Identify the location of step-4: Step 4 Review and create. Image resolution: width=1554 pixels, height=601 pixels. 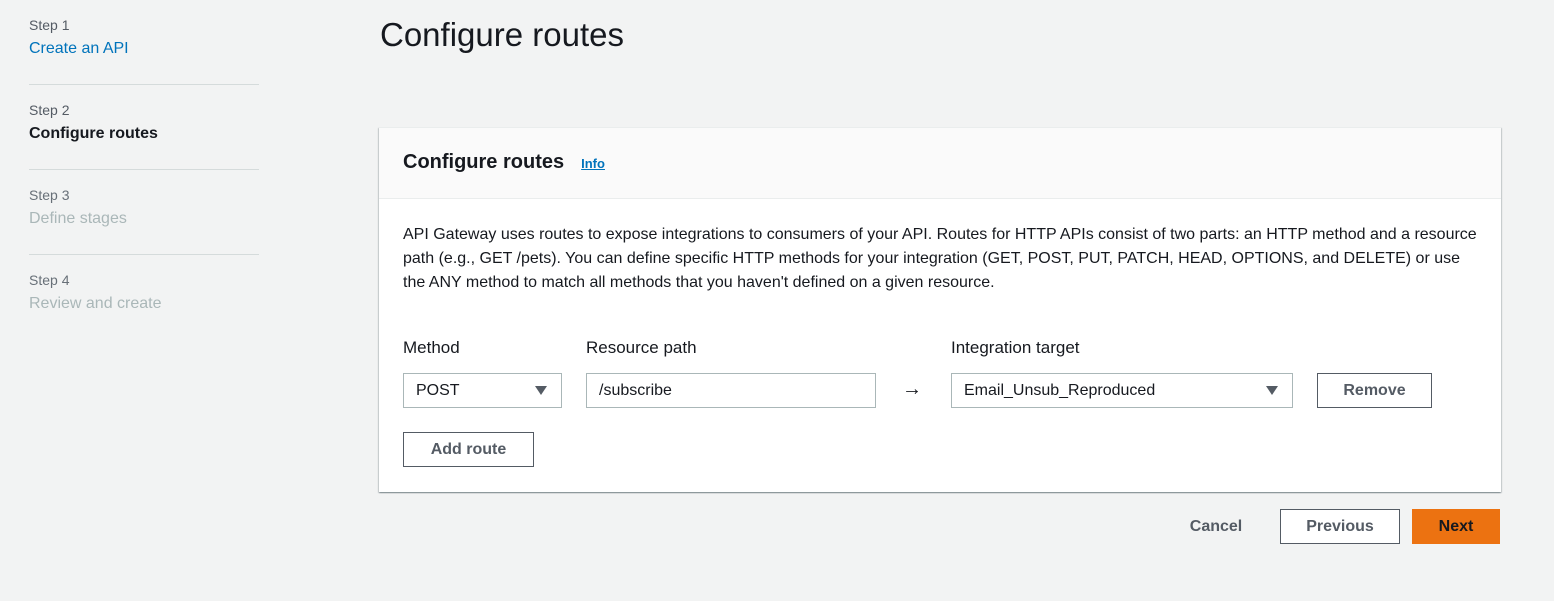
(144, 297).